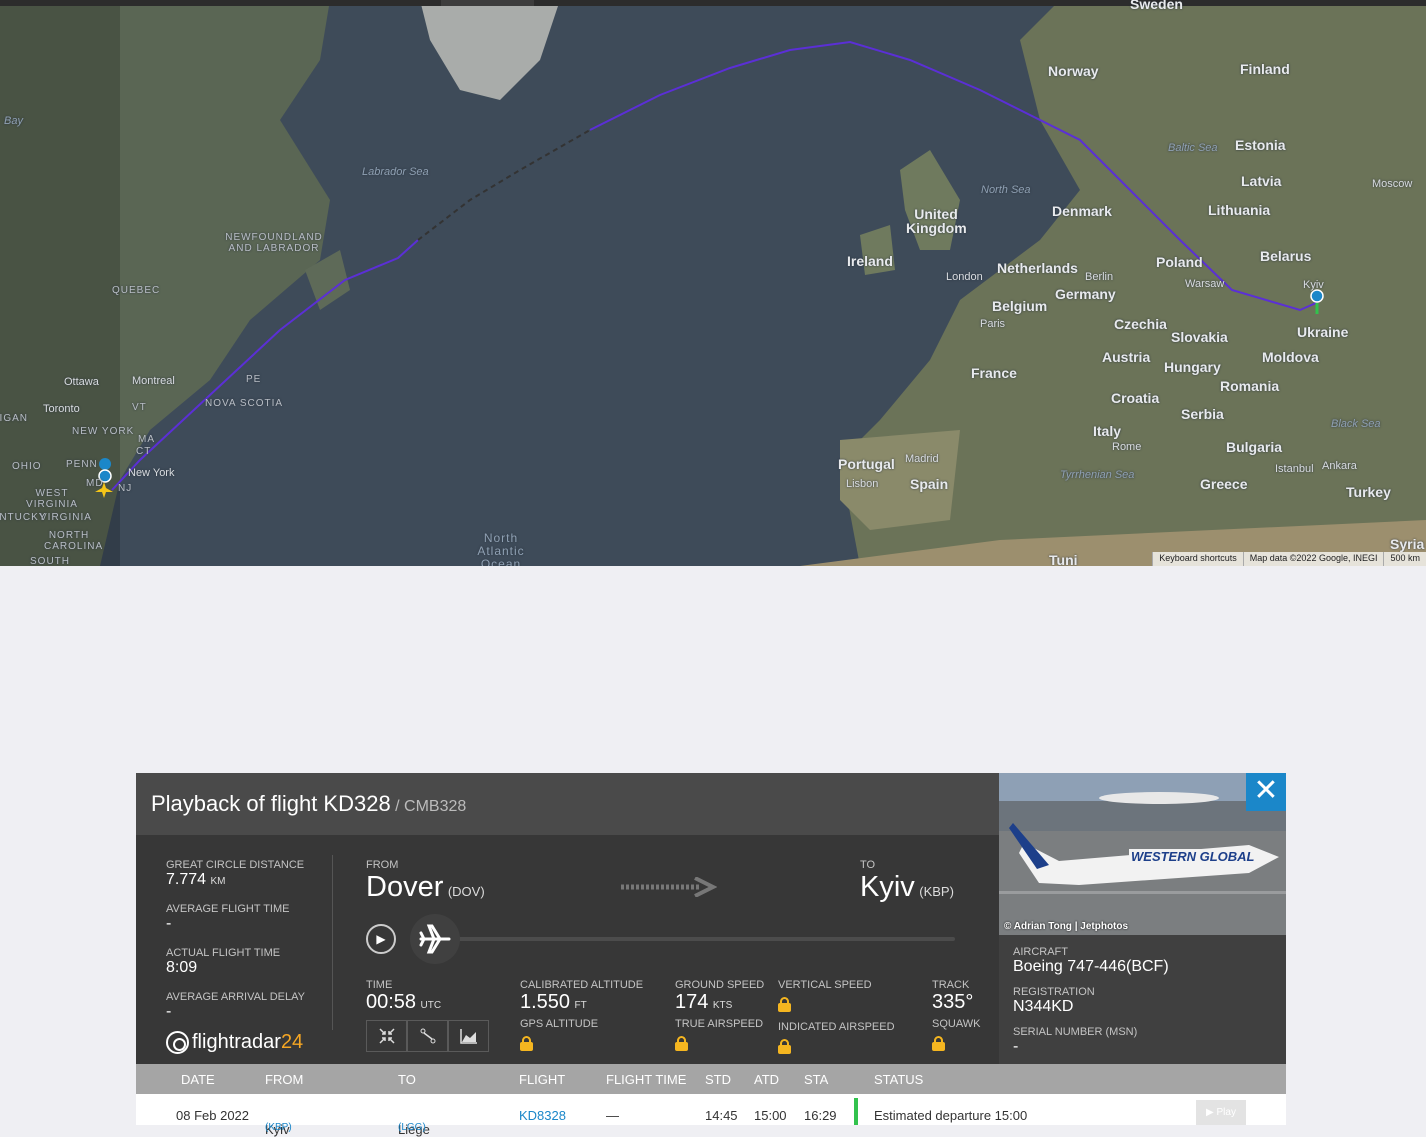 Image resolution: width=1426 pixels, height=1137 pixels. I want to click on indicated-airspeed-label: INDICATED AIRSPEED, so click(836, 1027).